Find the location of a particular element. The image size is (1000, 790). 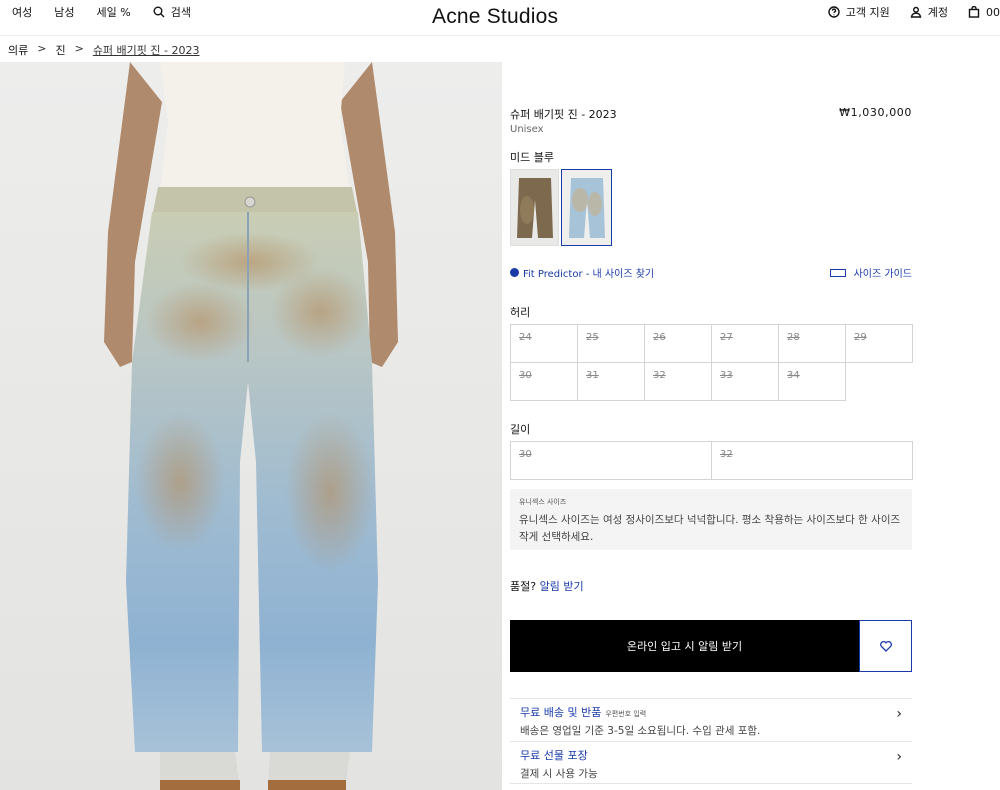

size-guide-label: 사이즈 가이드 is located at coordinates (882, 274).